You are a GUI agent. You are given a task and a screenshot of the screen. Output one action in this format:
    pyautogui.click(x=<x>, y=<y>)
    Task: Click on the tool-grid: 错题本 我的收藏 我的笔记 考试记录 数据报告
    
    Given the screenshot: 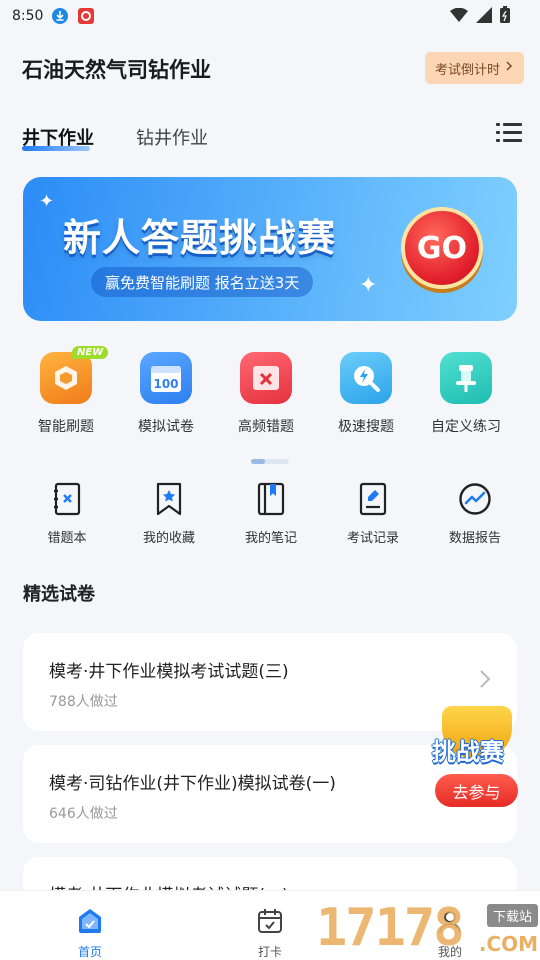 What is the action you would take?
    pyautogui.click(x=271, y=515)
    